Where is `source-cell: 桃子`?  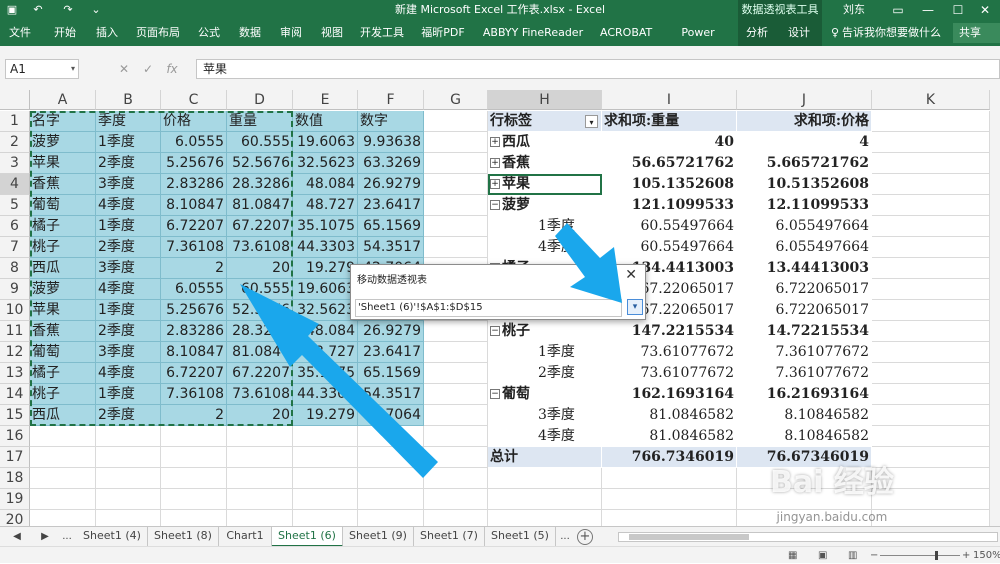 source-cell: 桃子 is located at coordinates (63, 394).